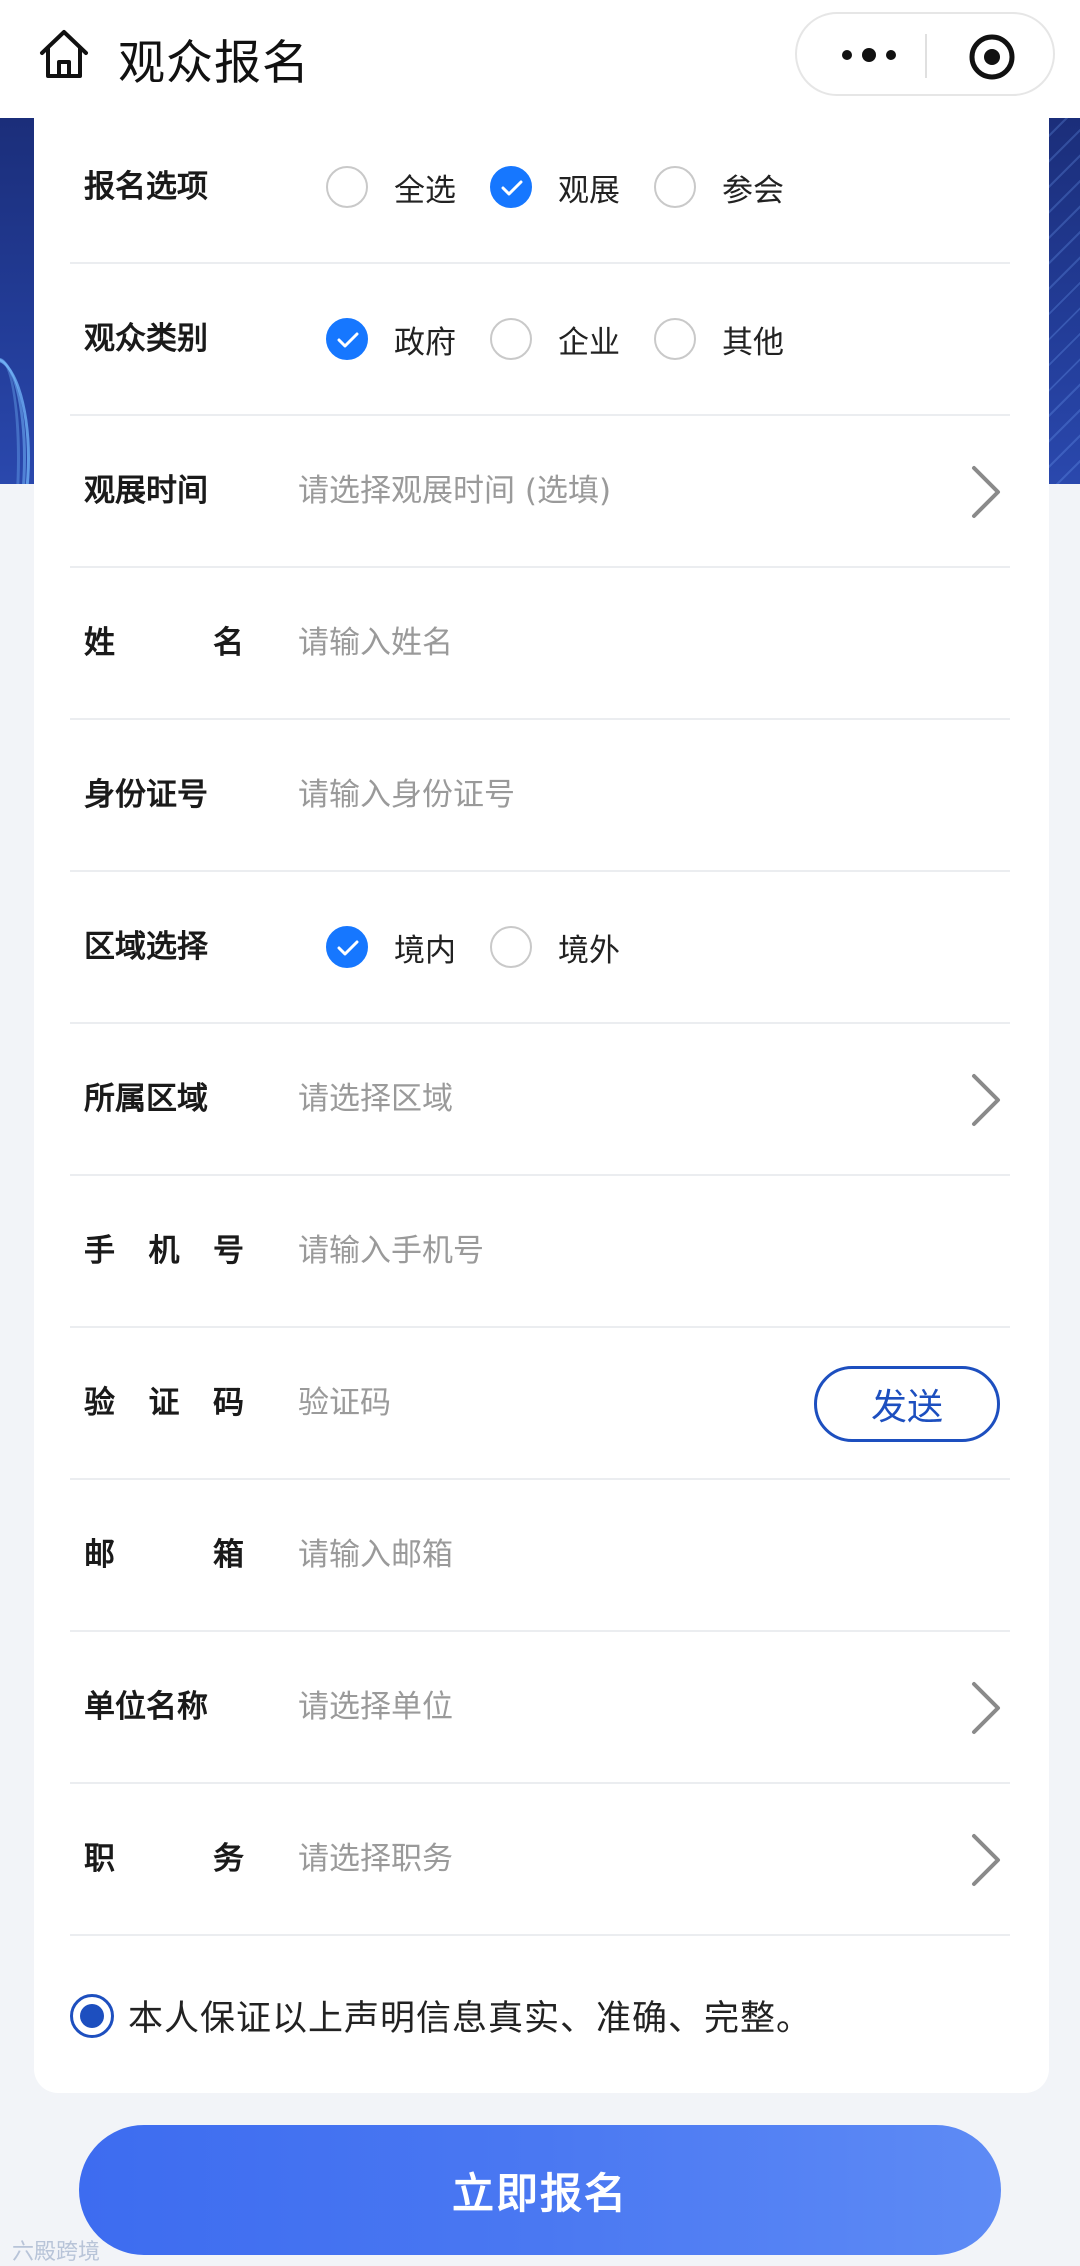  I want to click on option-label: 全选, so click(425, 190).